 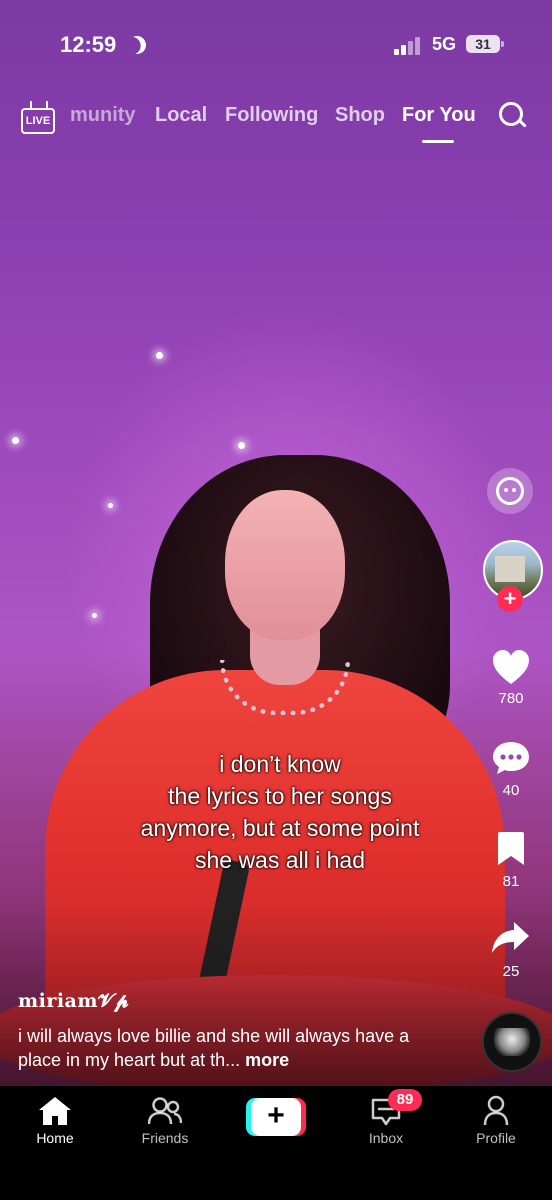 I want to click on top-nav: LIVE munity Local Following Shop For You, so click(x=276, y=120).